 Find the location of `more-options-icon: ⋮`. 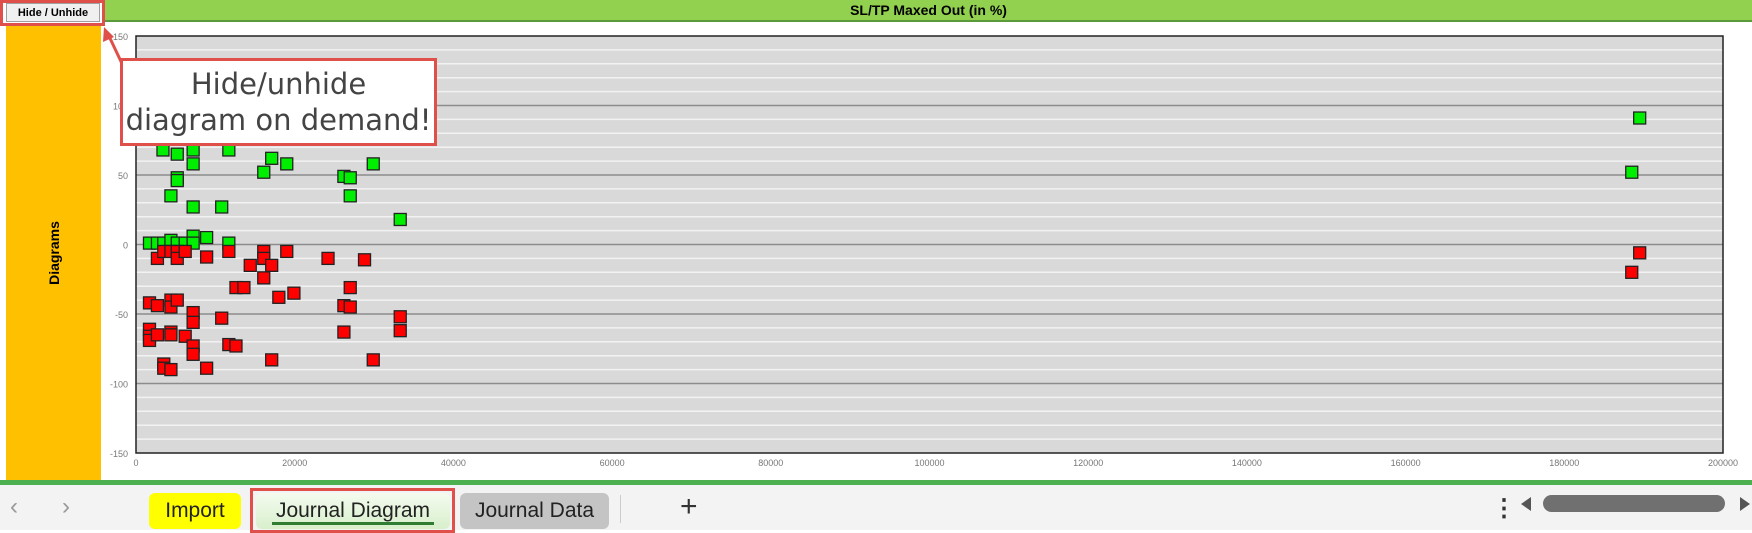

more-options-icon: ⋮ is located at coordinates (1504, 508).